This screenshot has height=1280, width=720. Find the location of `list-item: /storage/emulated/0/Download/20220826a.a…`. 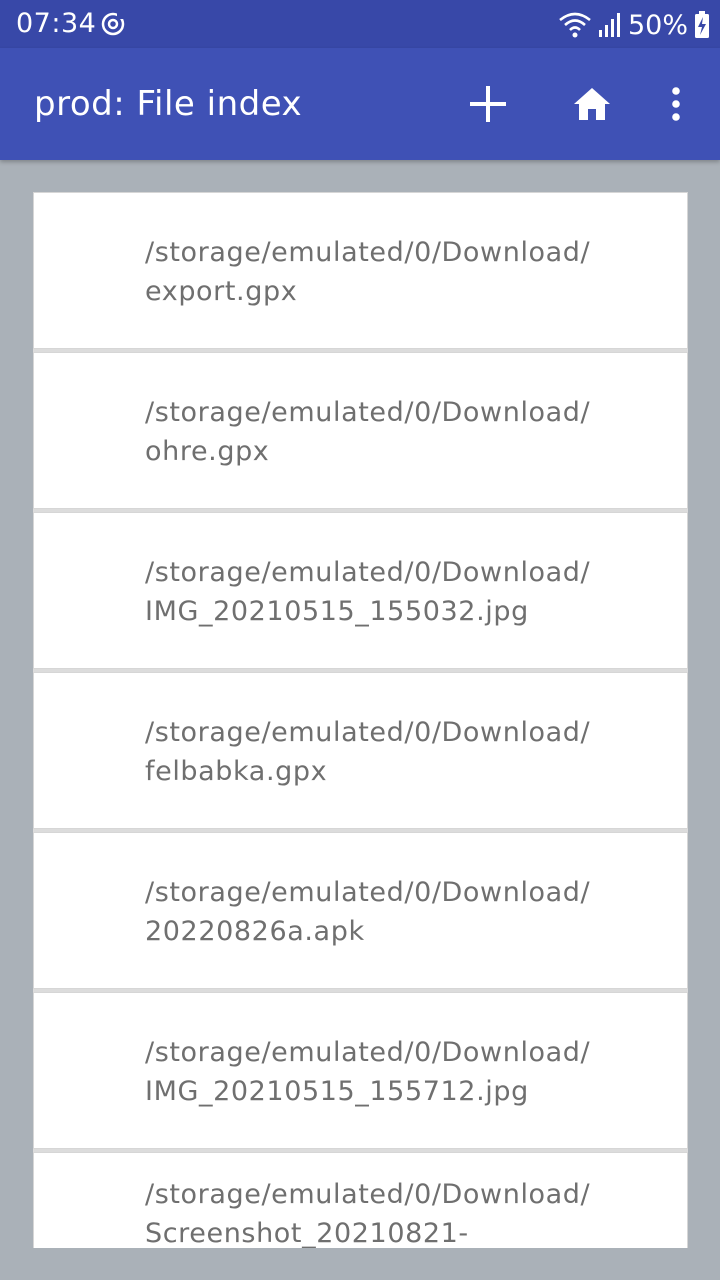

list-item: /storage/emulated/0/Download/20220826a.a… is located at coordinates (360, 910).